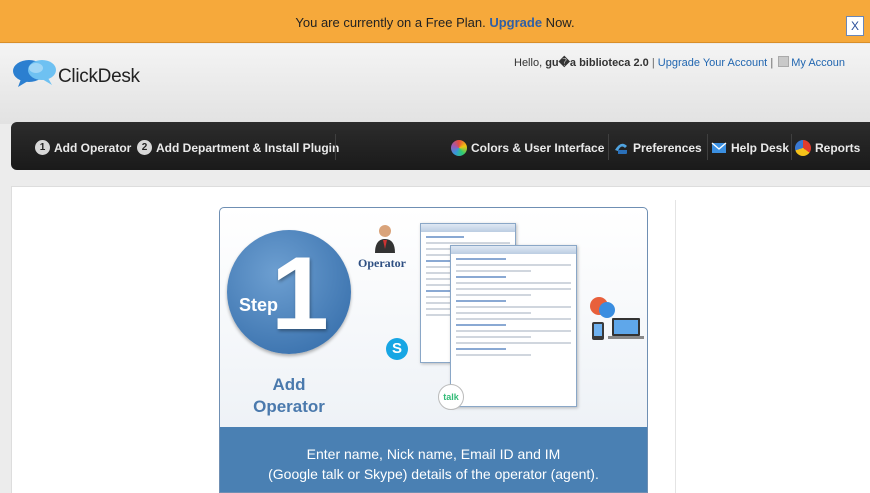  I want to click on upgrade-account-link: Upgrade Your Account, so click(712, 63).